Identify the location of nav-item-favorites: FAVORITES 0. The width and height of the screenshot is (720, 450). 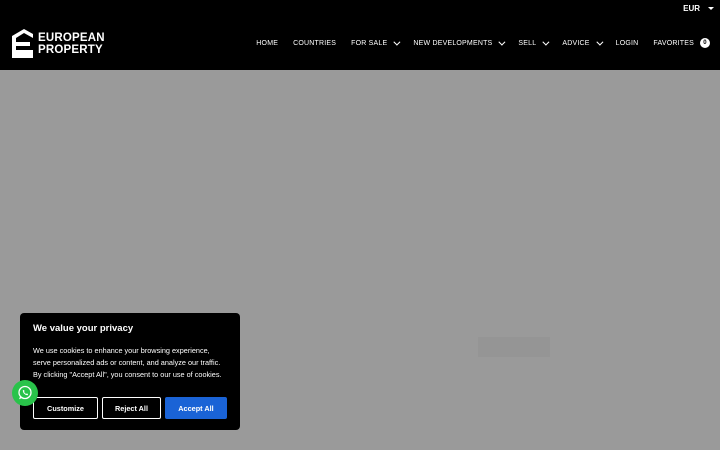
(681, 43).